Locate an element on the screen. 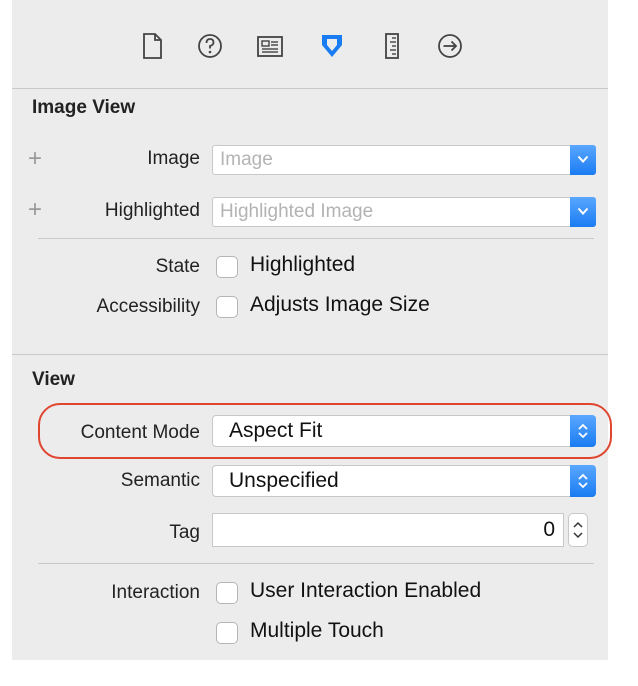  size-ruler-icon is located at coordinates (392, 46).